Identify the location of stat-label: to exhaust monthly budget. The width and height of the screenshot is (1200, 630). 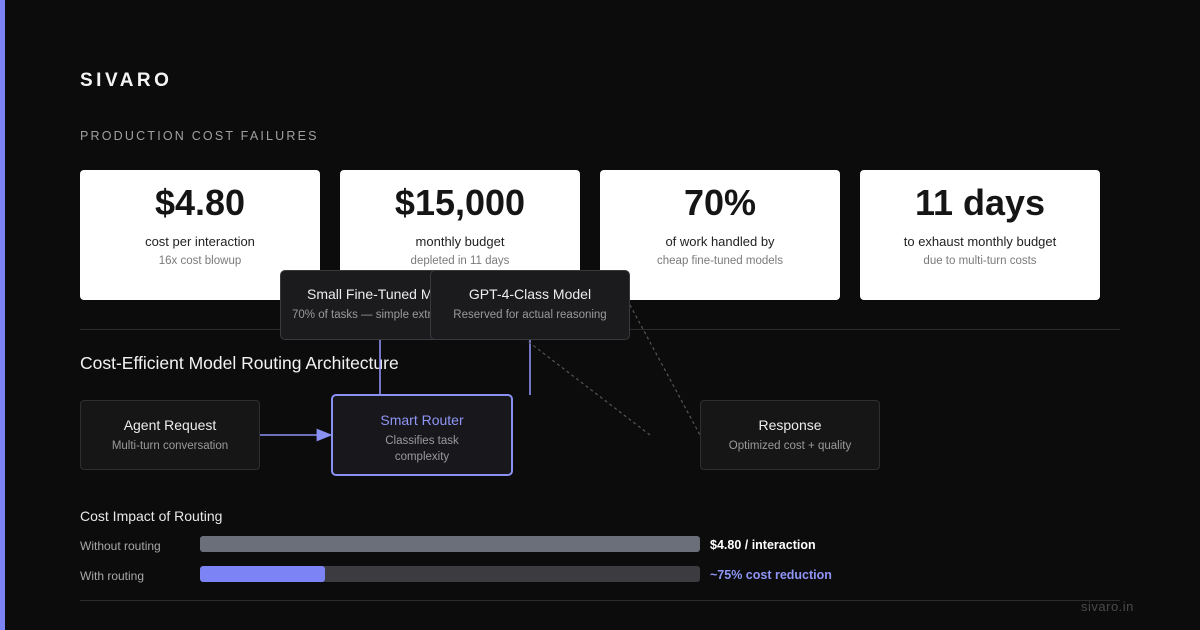
(980, 241).